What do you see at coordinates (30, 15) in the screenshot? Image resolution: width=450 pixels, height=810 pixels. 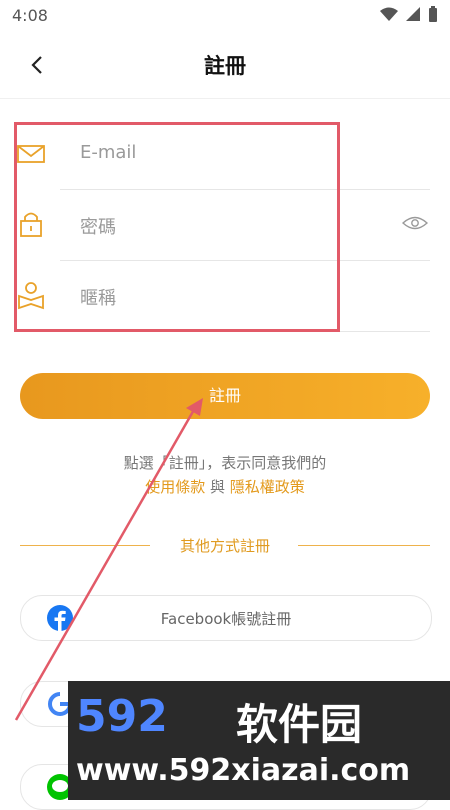 I see `status-time: 4:08` at bounding box center [30, 15].